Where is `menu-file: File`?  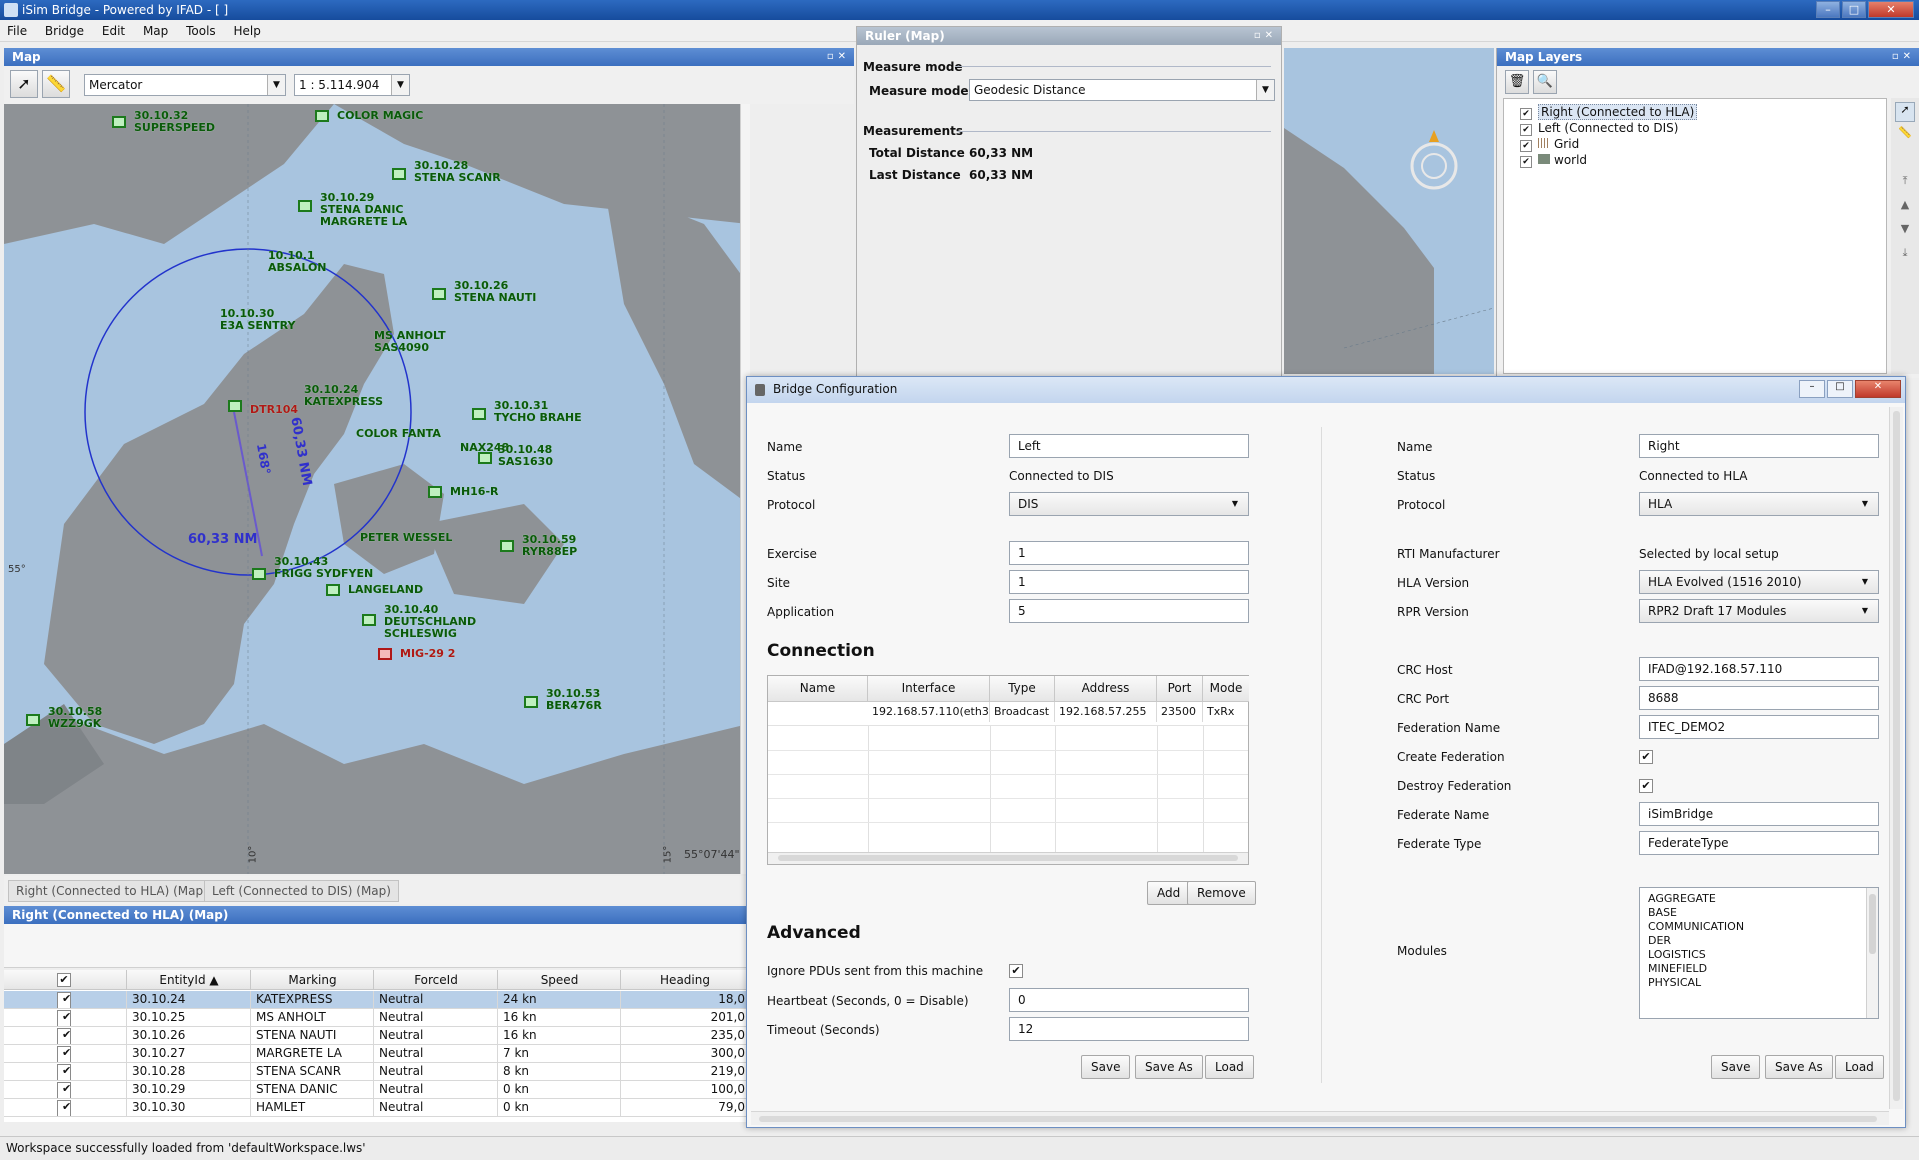 menu-file: File is located at coordinates (17, 31).